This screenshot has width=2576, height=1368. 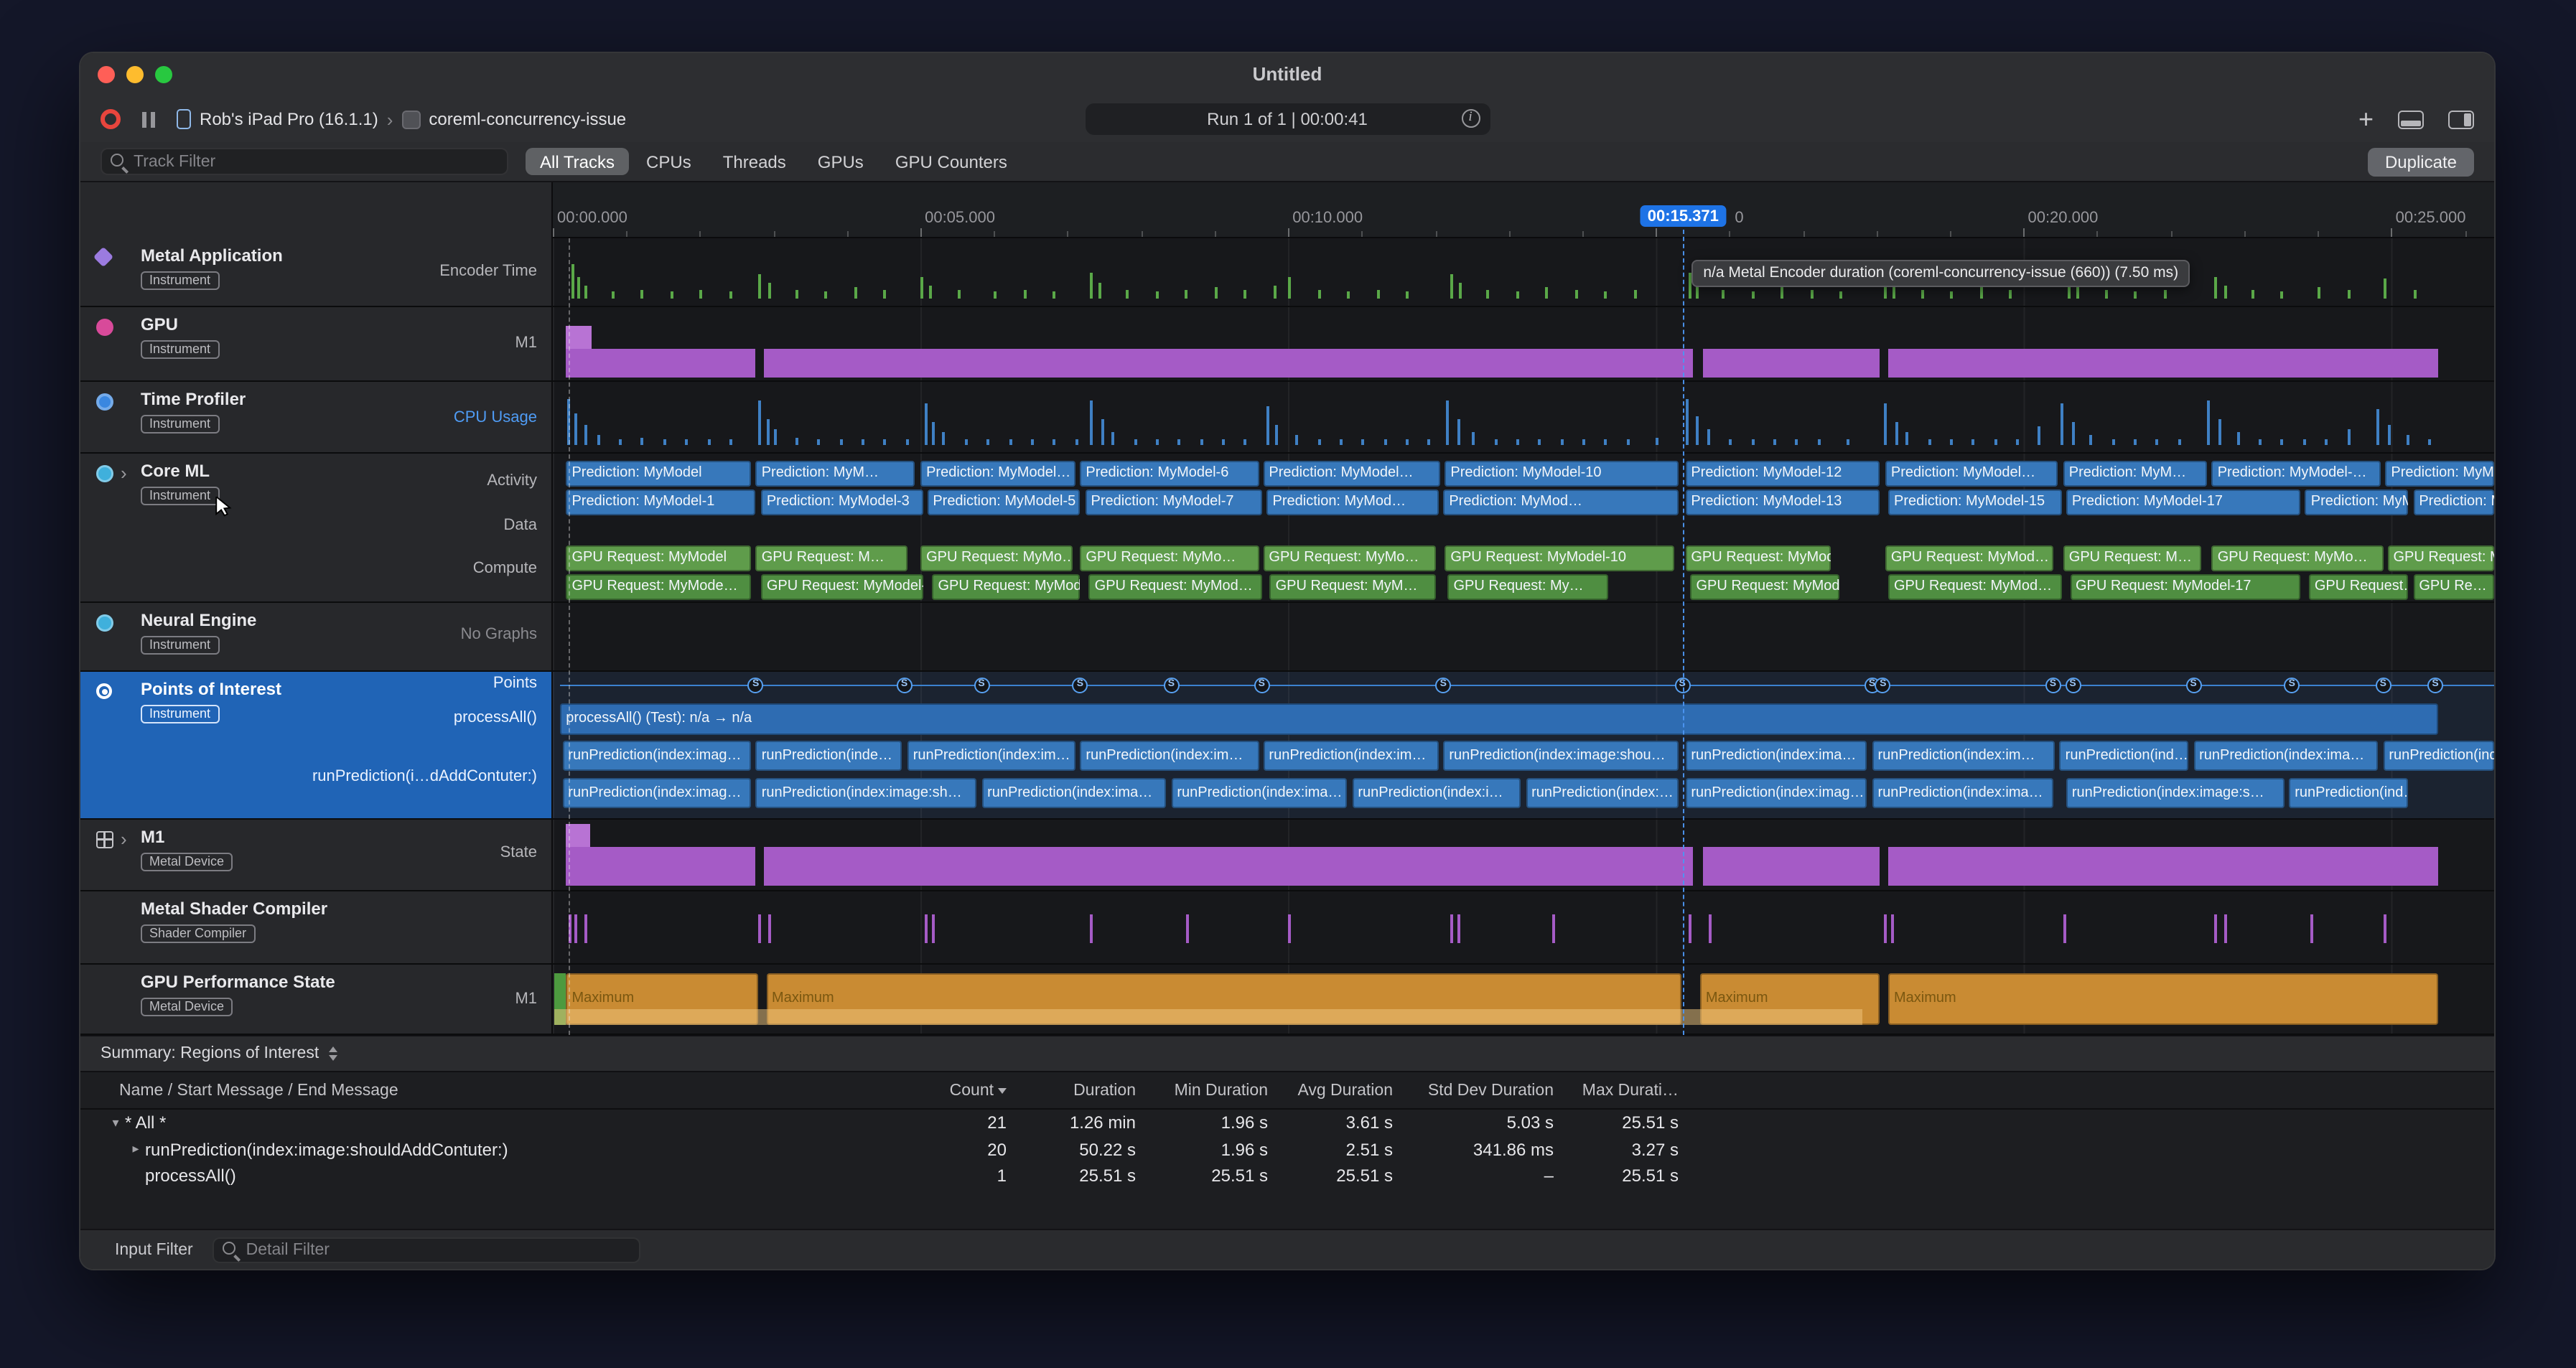 What do you see at coordinates (658, 474) in the screenshot?
I see `interval-bar: Prediction: MyModel` at bounding box center [658, 474].